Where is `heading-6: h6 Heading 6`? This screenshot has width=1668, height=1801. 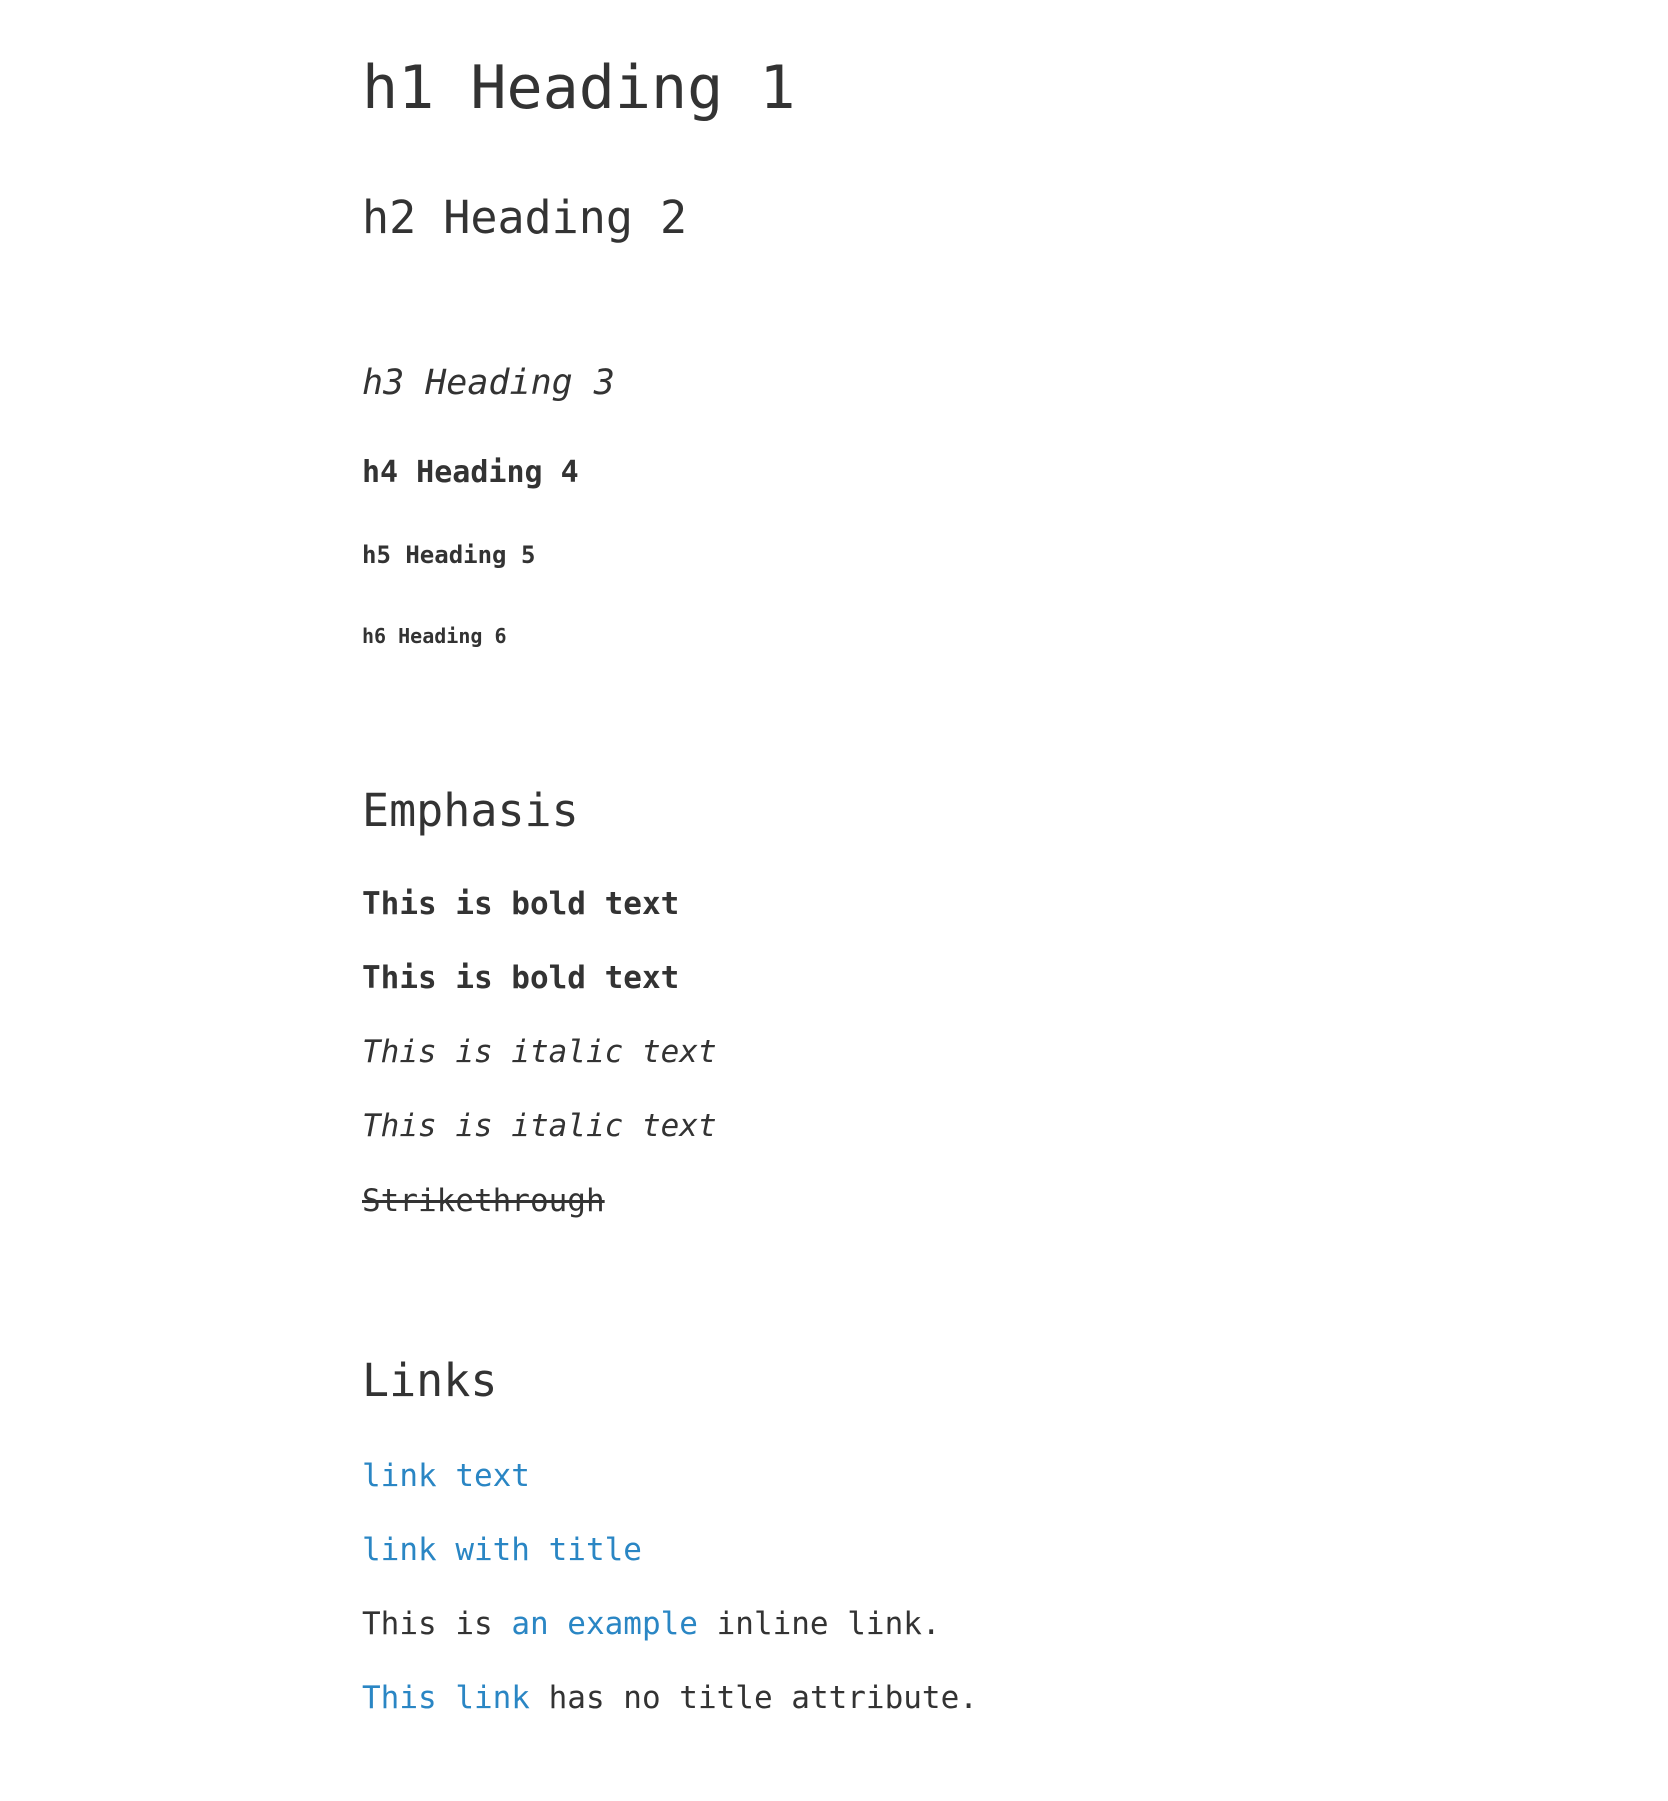
heading-6: h6 Heading 6 is located at coordinates (434, 636).